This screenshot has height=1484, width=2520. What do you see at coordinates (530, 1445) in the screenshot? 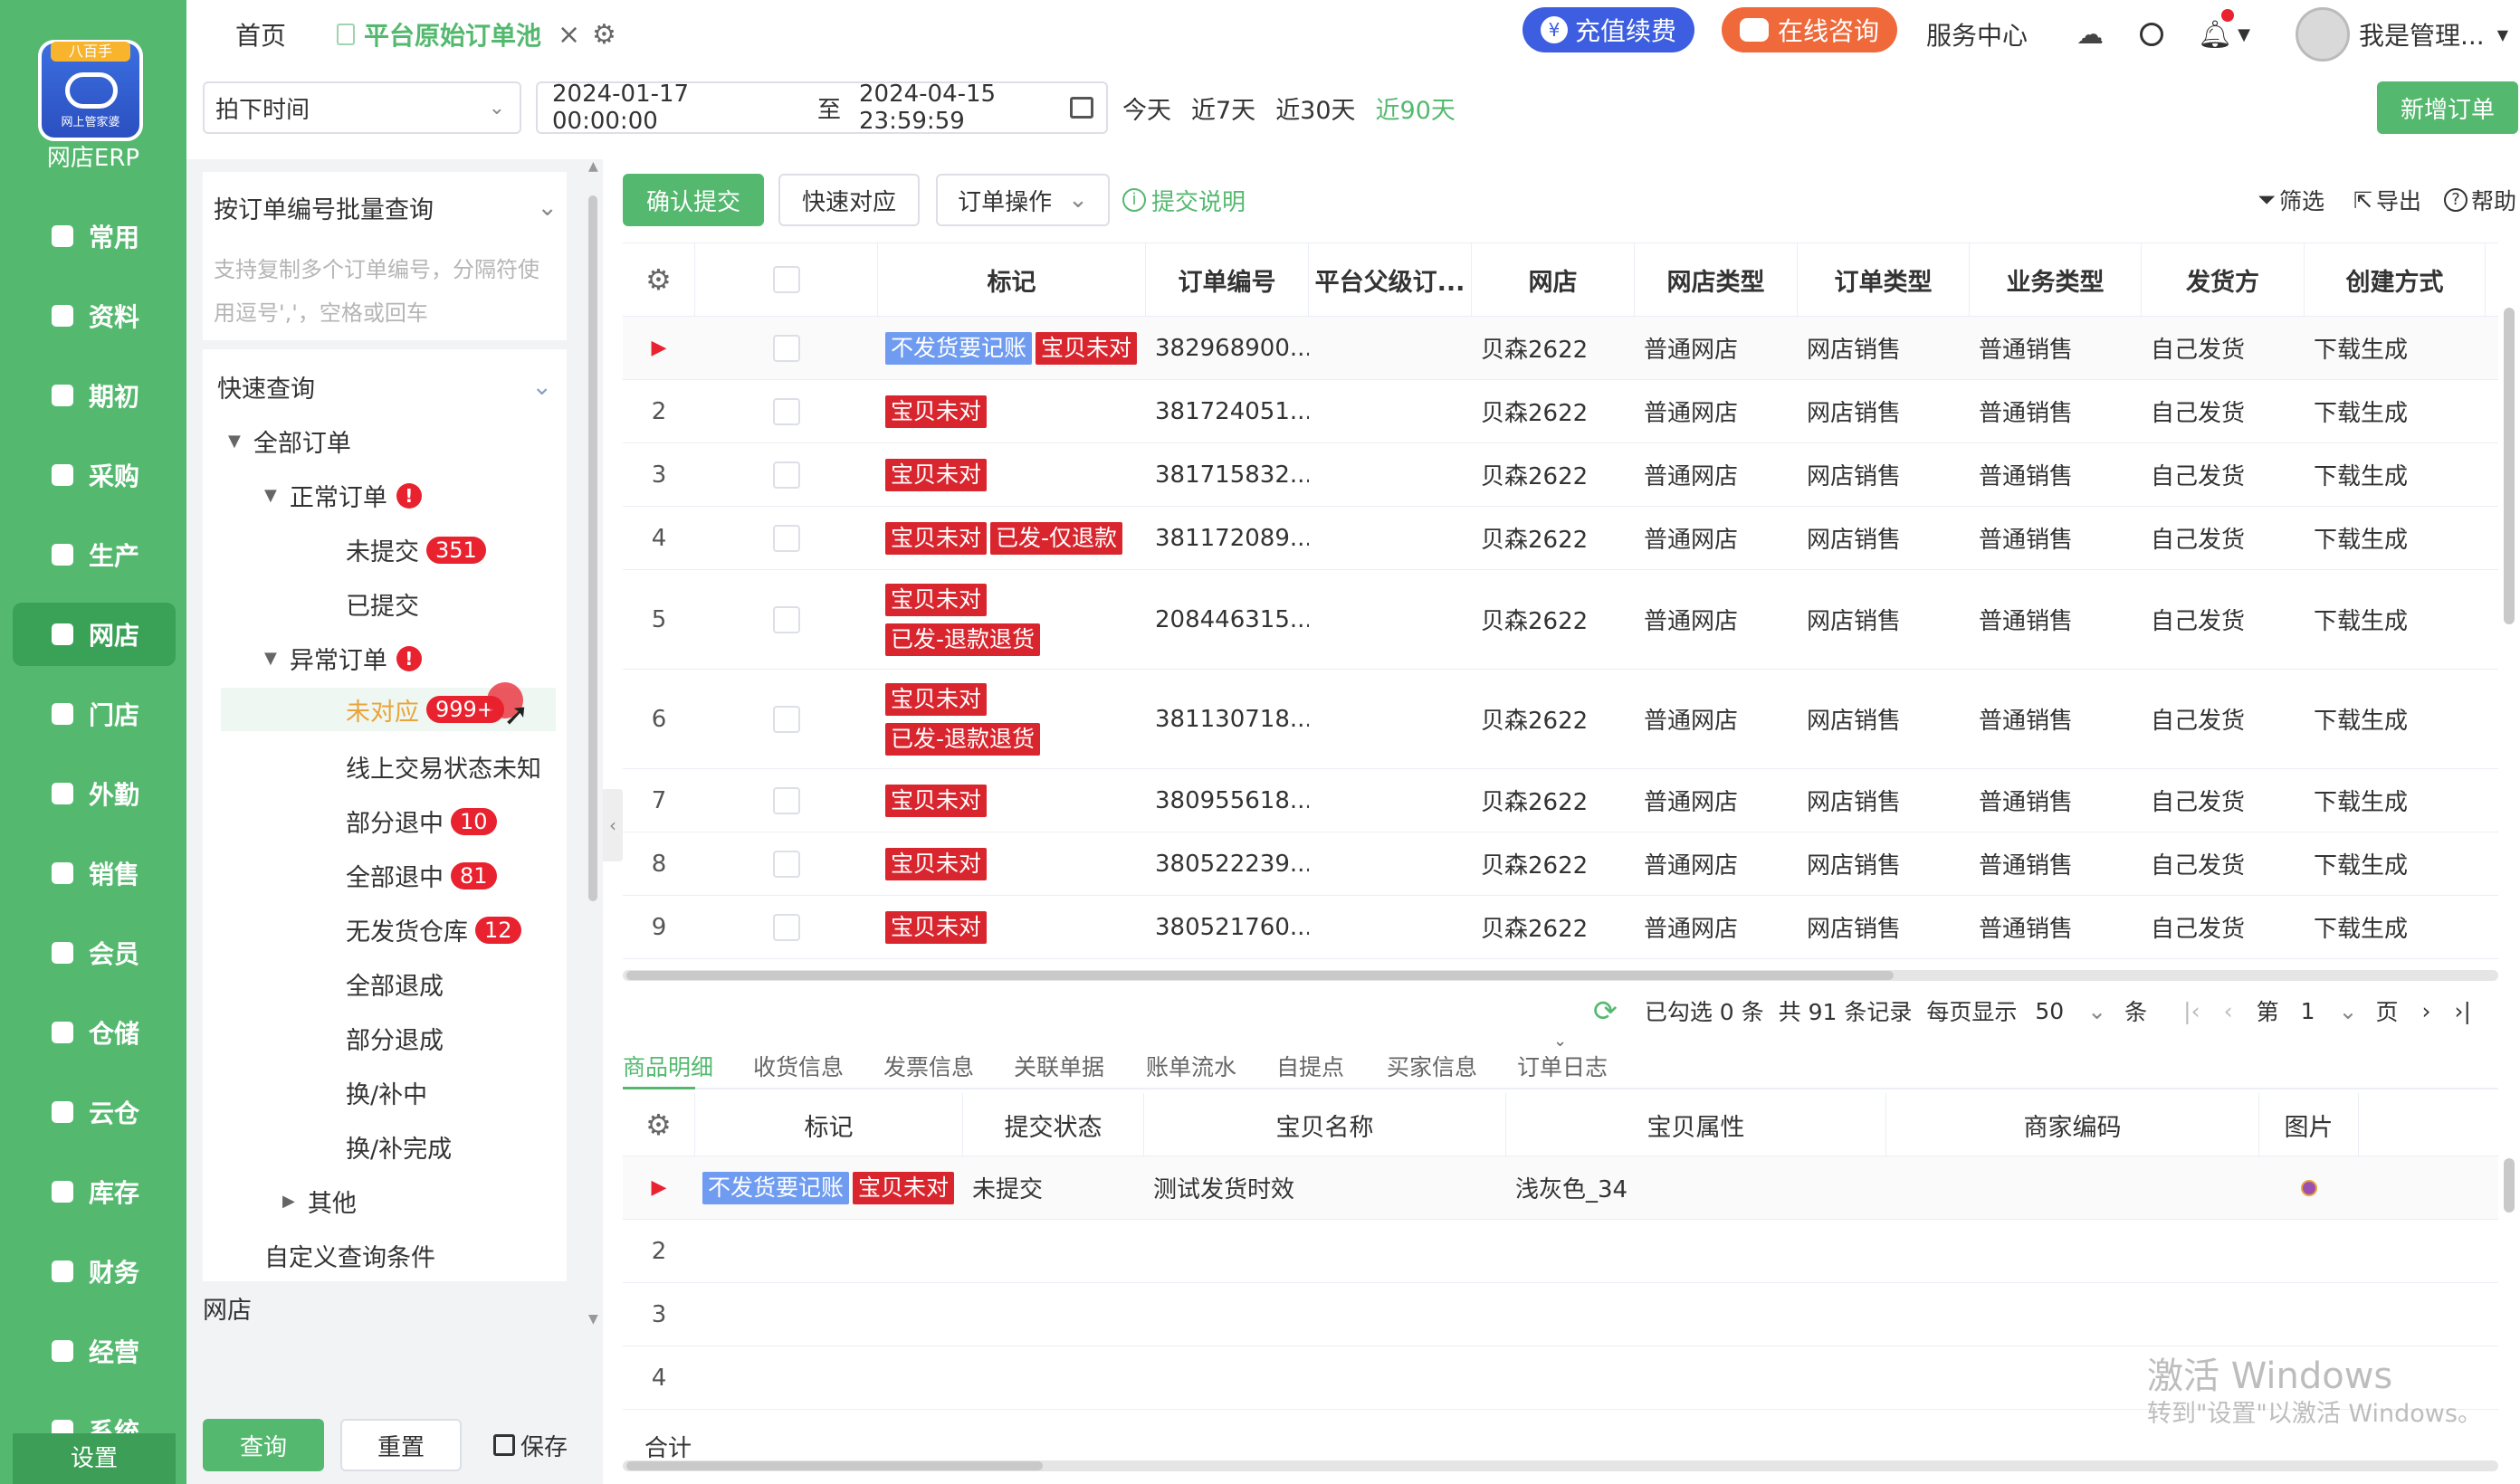
I see `save-button: 保存` at bounding box center [530, 1445].